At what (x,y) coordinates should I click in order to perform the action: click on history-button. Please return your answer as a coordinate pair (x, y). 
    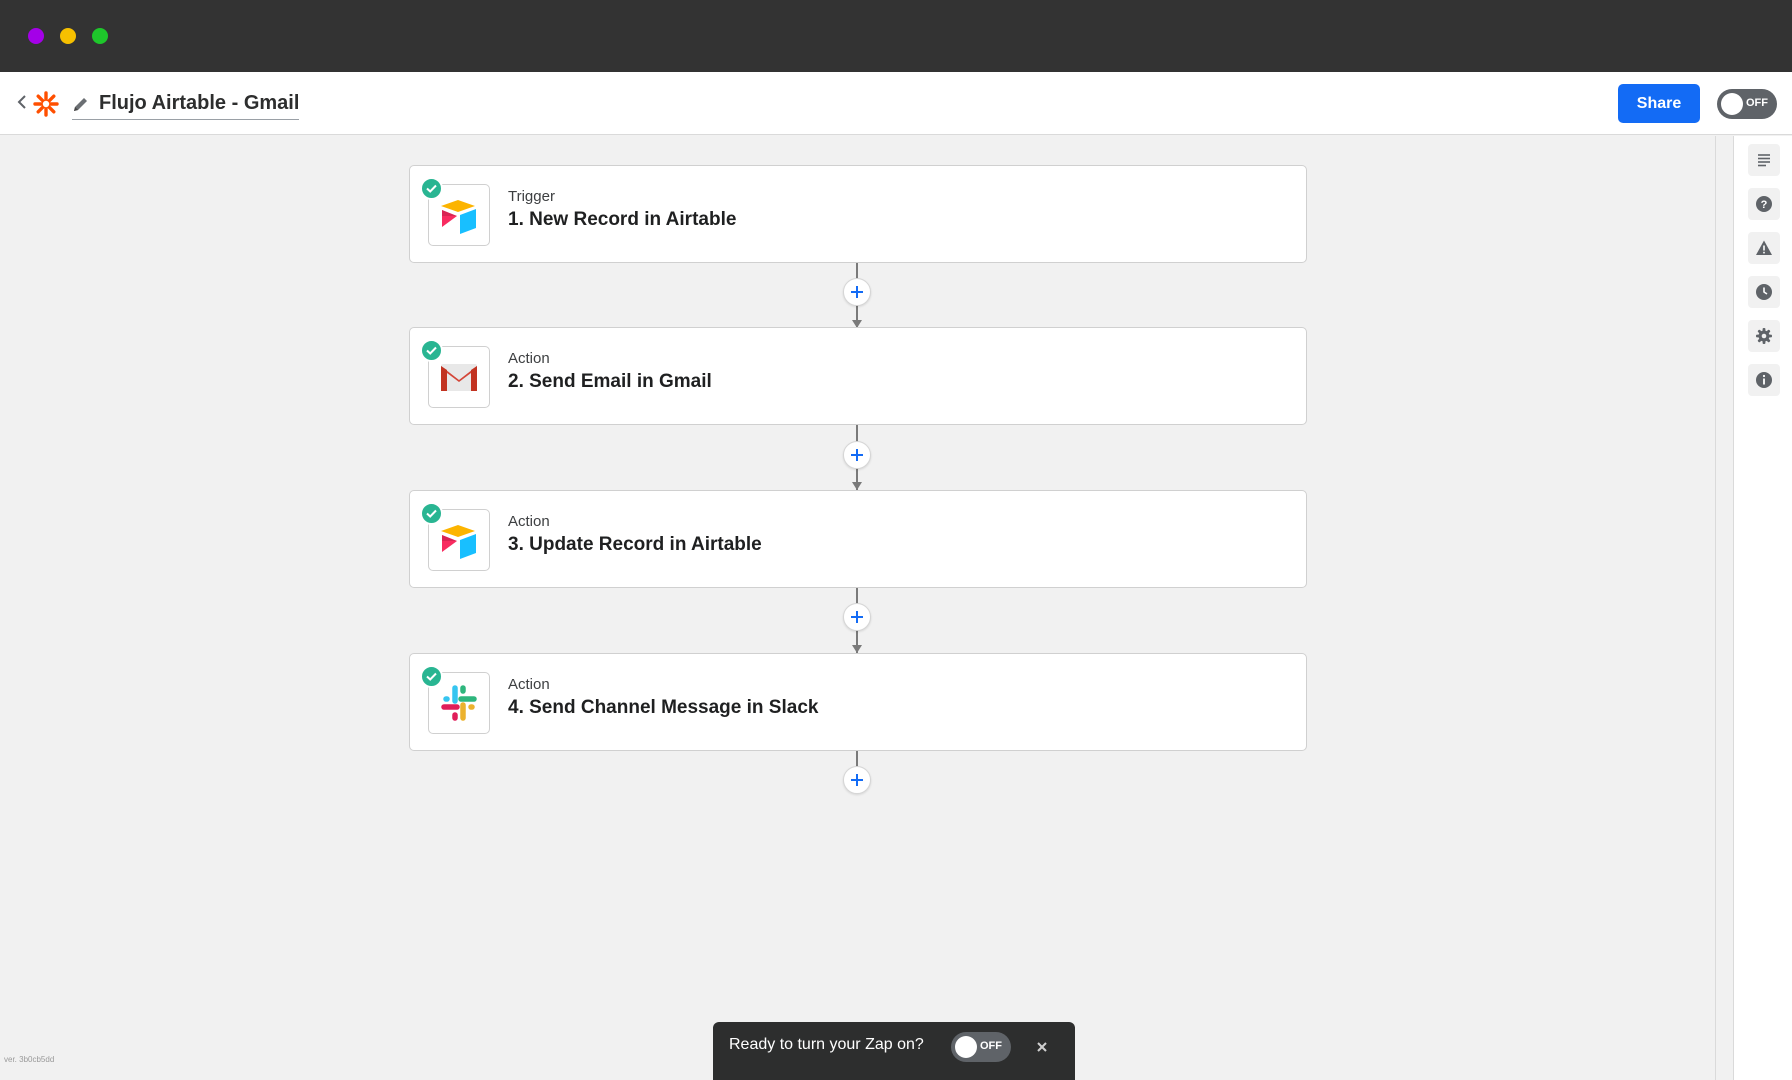
    Looking at the image, I should click on (1764, 292).